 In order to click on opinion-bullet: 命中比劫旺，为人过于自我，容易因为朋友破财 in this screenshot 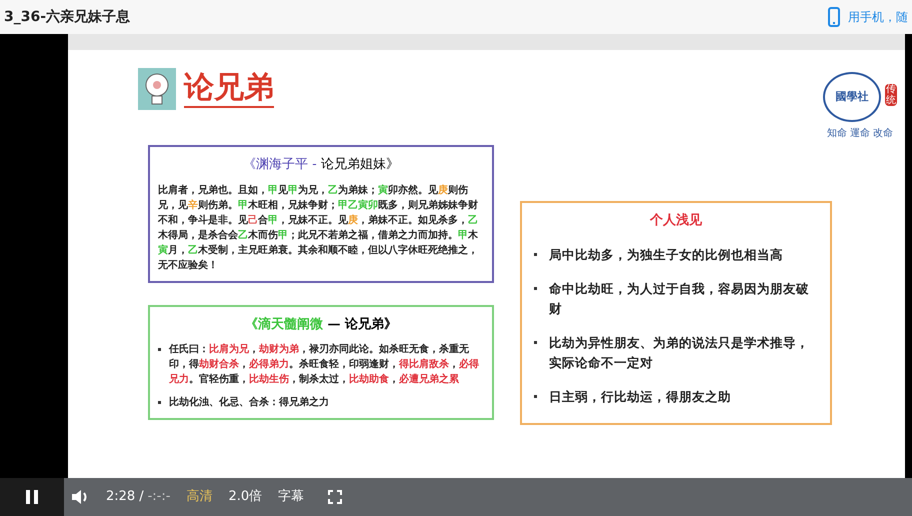, I will do `click(679, 299)`.